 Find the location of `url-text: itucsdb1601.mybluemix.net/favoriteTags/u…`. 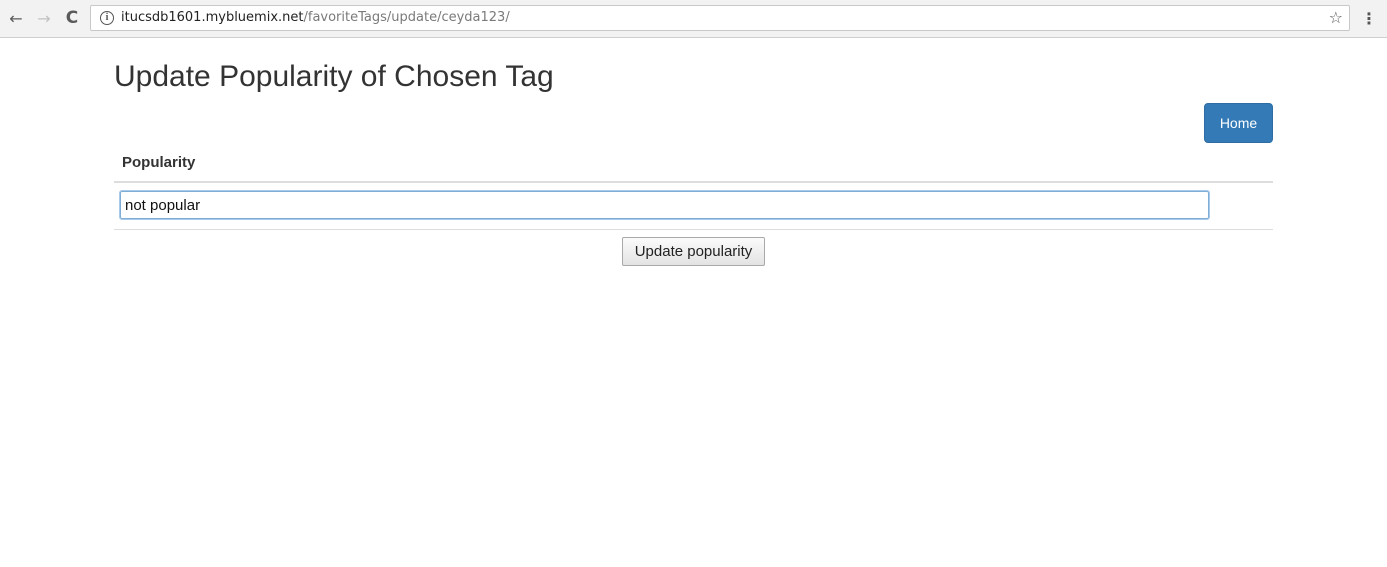

url-text: itucsdb1601.mybluemix.net/favoriteTags/u… is located at coordinates (315, 17).